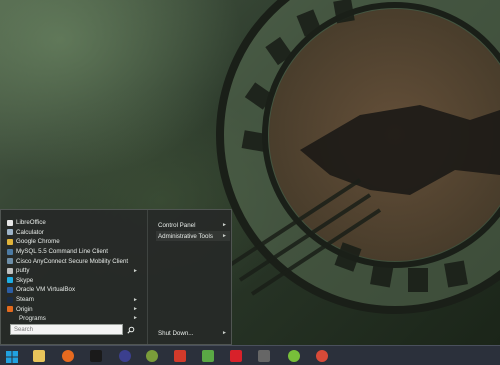  Describe the element at coordinates (25, 280) in the screenshot. I see `program-item-label: Skype` at that location.